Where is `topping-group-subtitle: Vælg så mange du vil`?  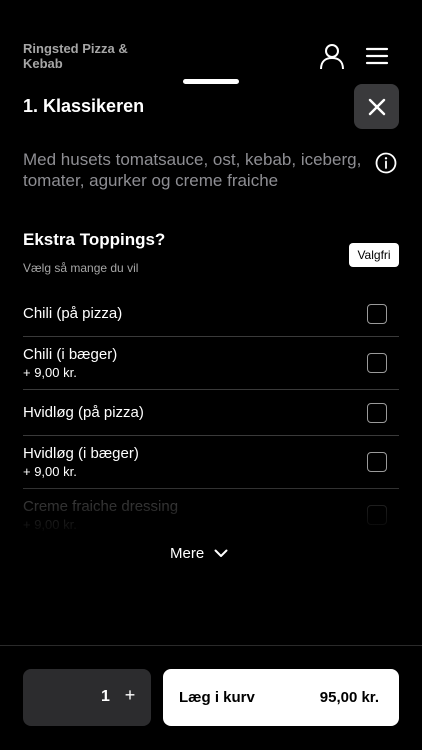 topping-group-subtitle: Vælg så mange du vil is located at coordinates (81, 268).